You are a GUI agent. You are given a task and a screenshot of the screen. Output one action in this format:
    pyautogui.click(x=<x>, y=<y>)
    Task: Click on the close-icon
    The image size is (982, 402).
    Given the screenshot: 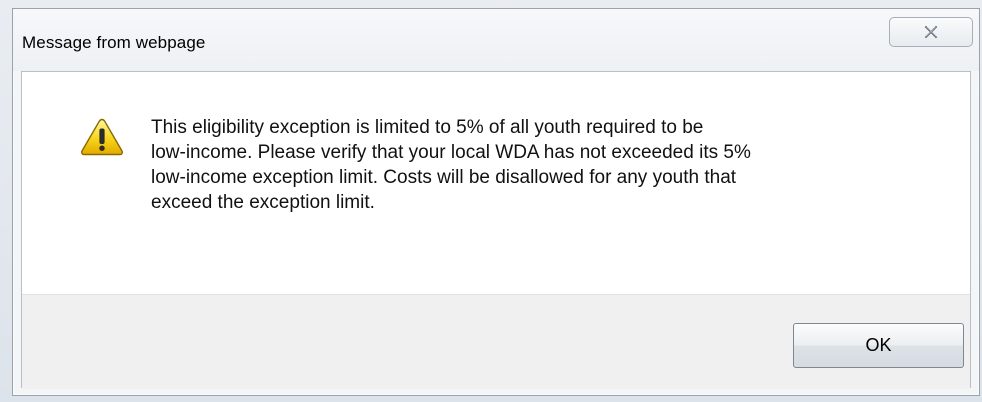 What is the action you would take?
    pyautogui.click(x=931, y=32)
    